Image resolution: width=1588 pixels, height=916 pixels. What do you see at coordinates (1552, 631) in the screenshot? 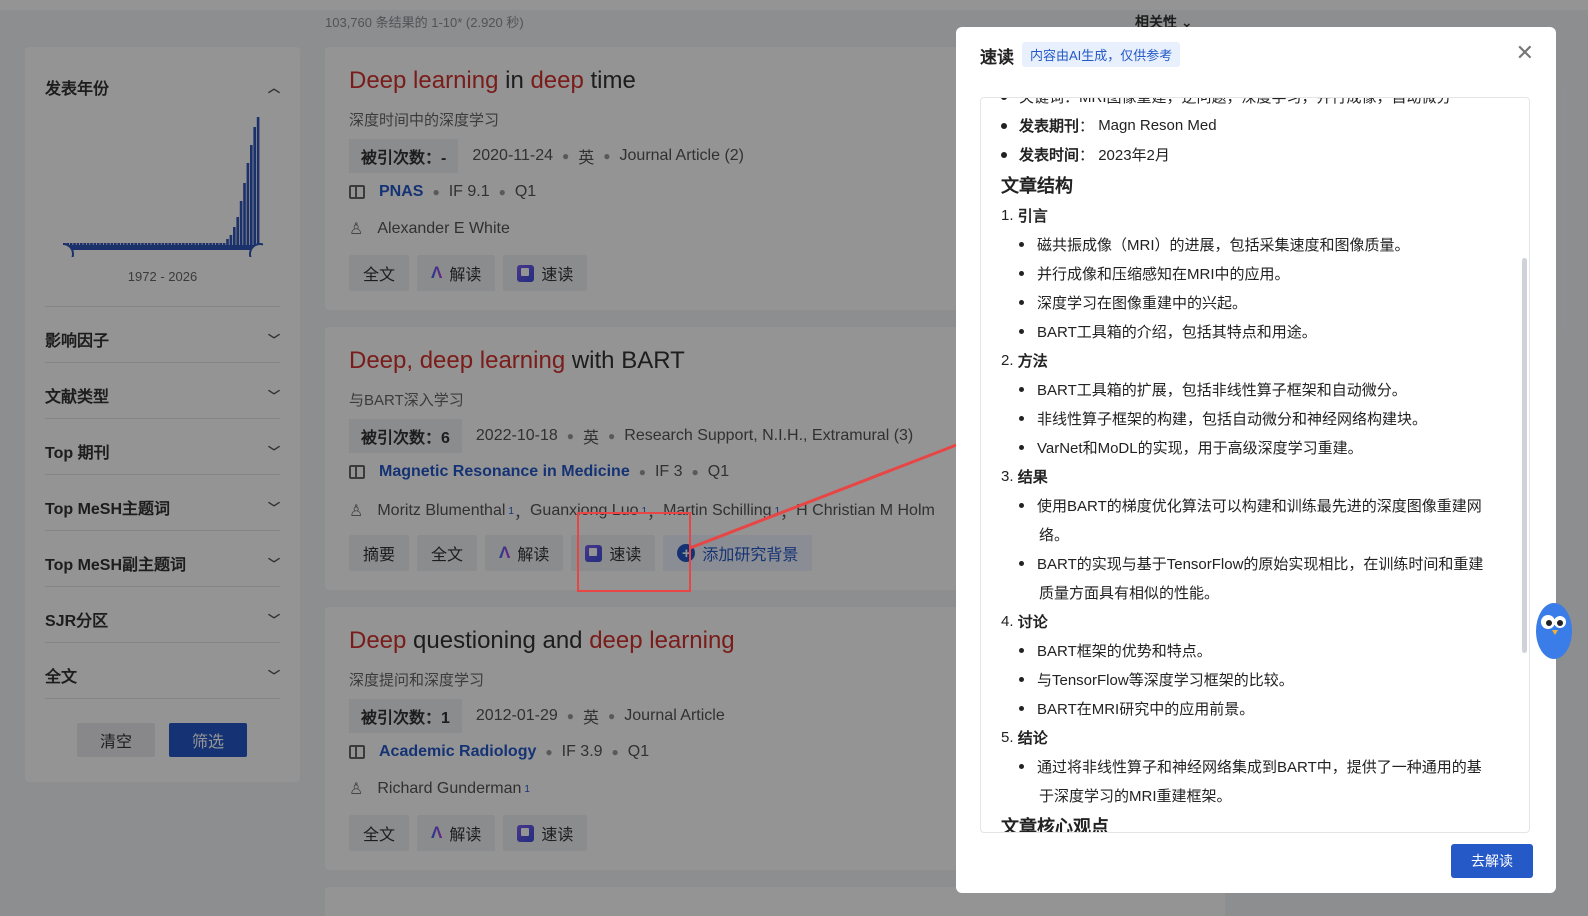
I see `mascot-assistant-icon` at bounding box center [1552, 631].